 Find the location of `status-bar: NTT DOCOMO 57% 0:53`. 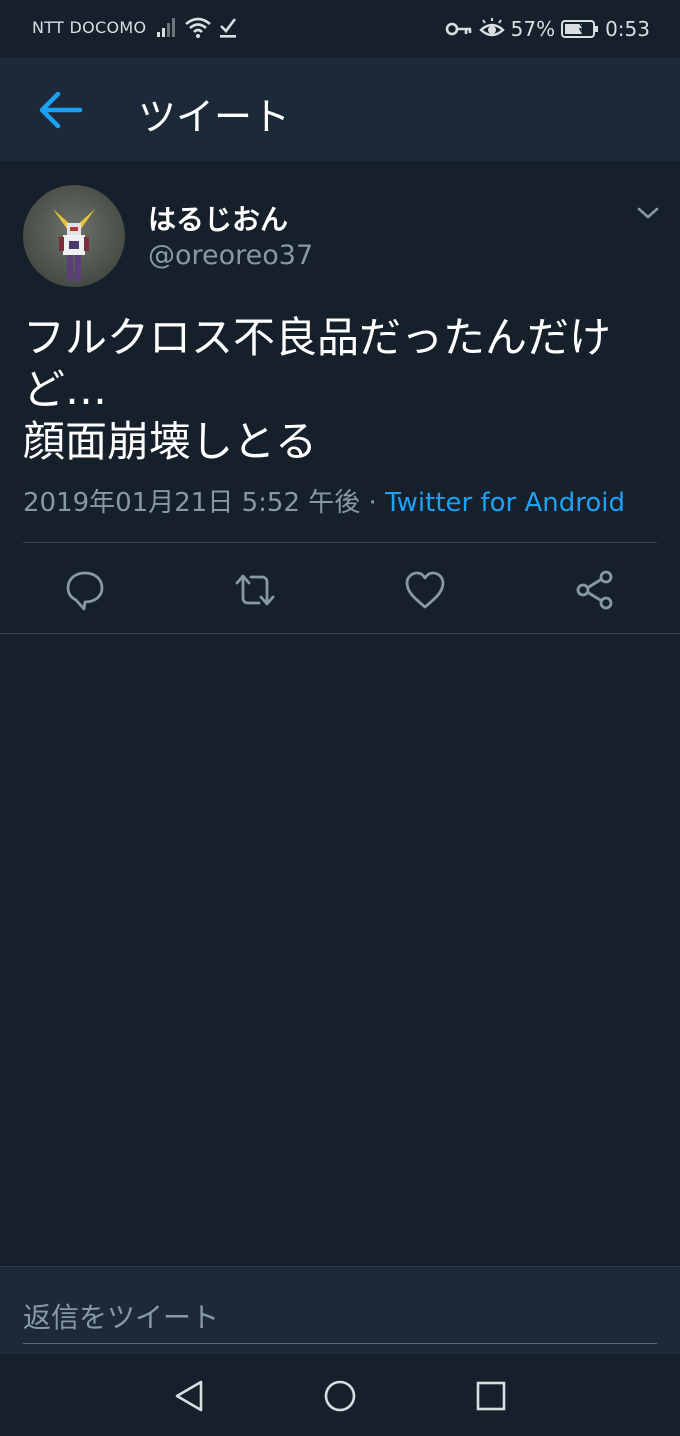

status-bar: NTT DOCOMO 57% 0:53 is located at coordinates (340, 29).